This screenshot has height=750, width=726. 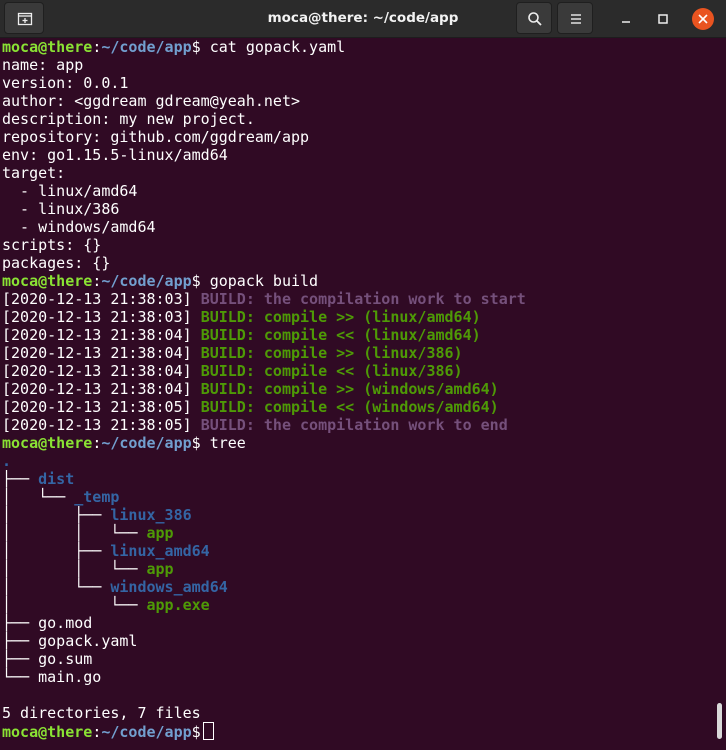 What do you see at coordinates (151, 101) in the screenshot?
I see `output-line: author: <ggdream gdream@yeah.net>` at bounding box center [151, 101].